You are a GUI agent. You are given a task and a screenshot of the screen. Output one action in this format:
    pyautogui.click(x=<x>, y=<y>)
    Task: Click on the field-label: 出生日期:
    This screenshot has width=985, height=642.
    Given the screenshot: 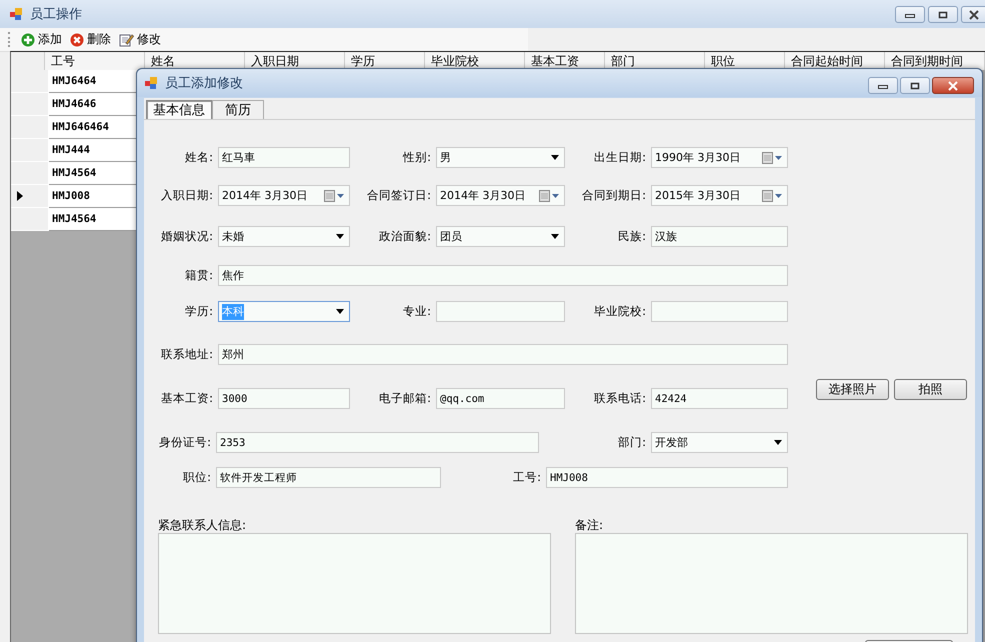 What is the action you would take?
    pyautogui.click(x=620, y=157)
    